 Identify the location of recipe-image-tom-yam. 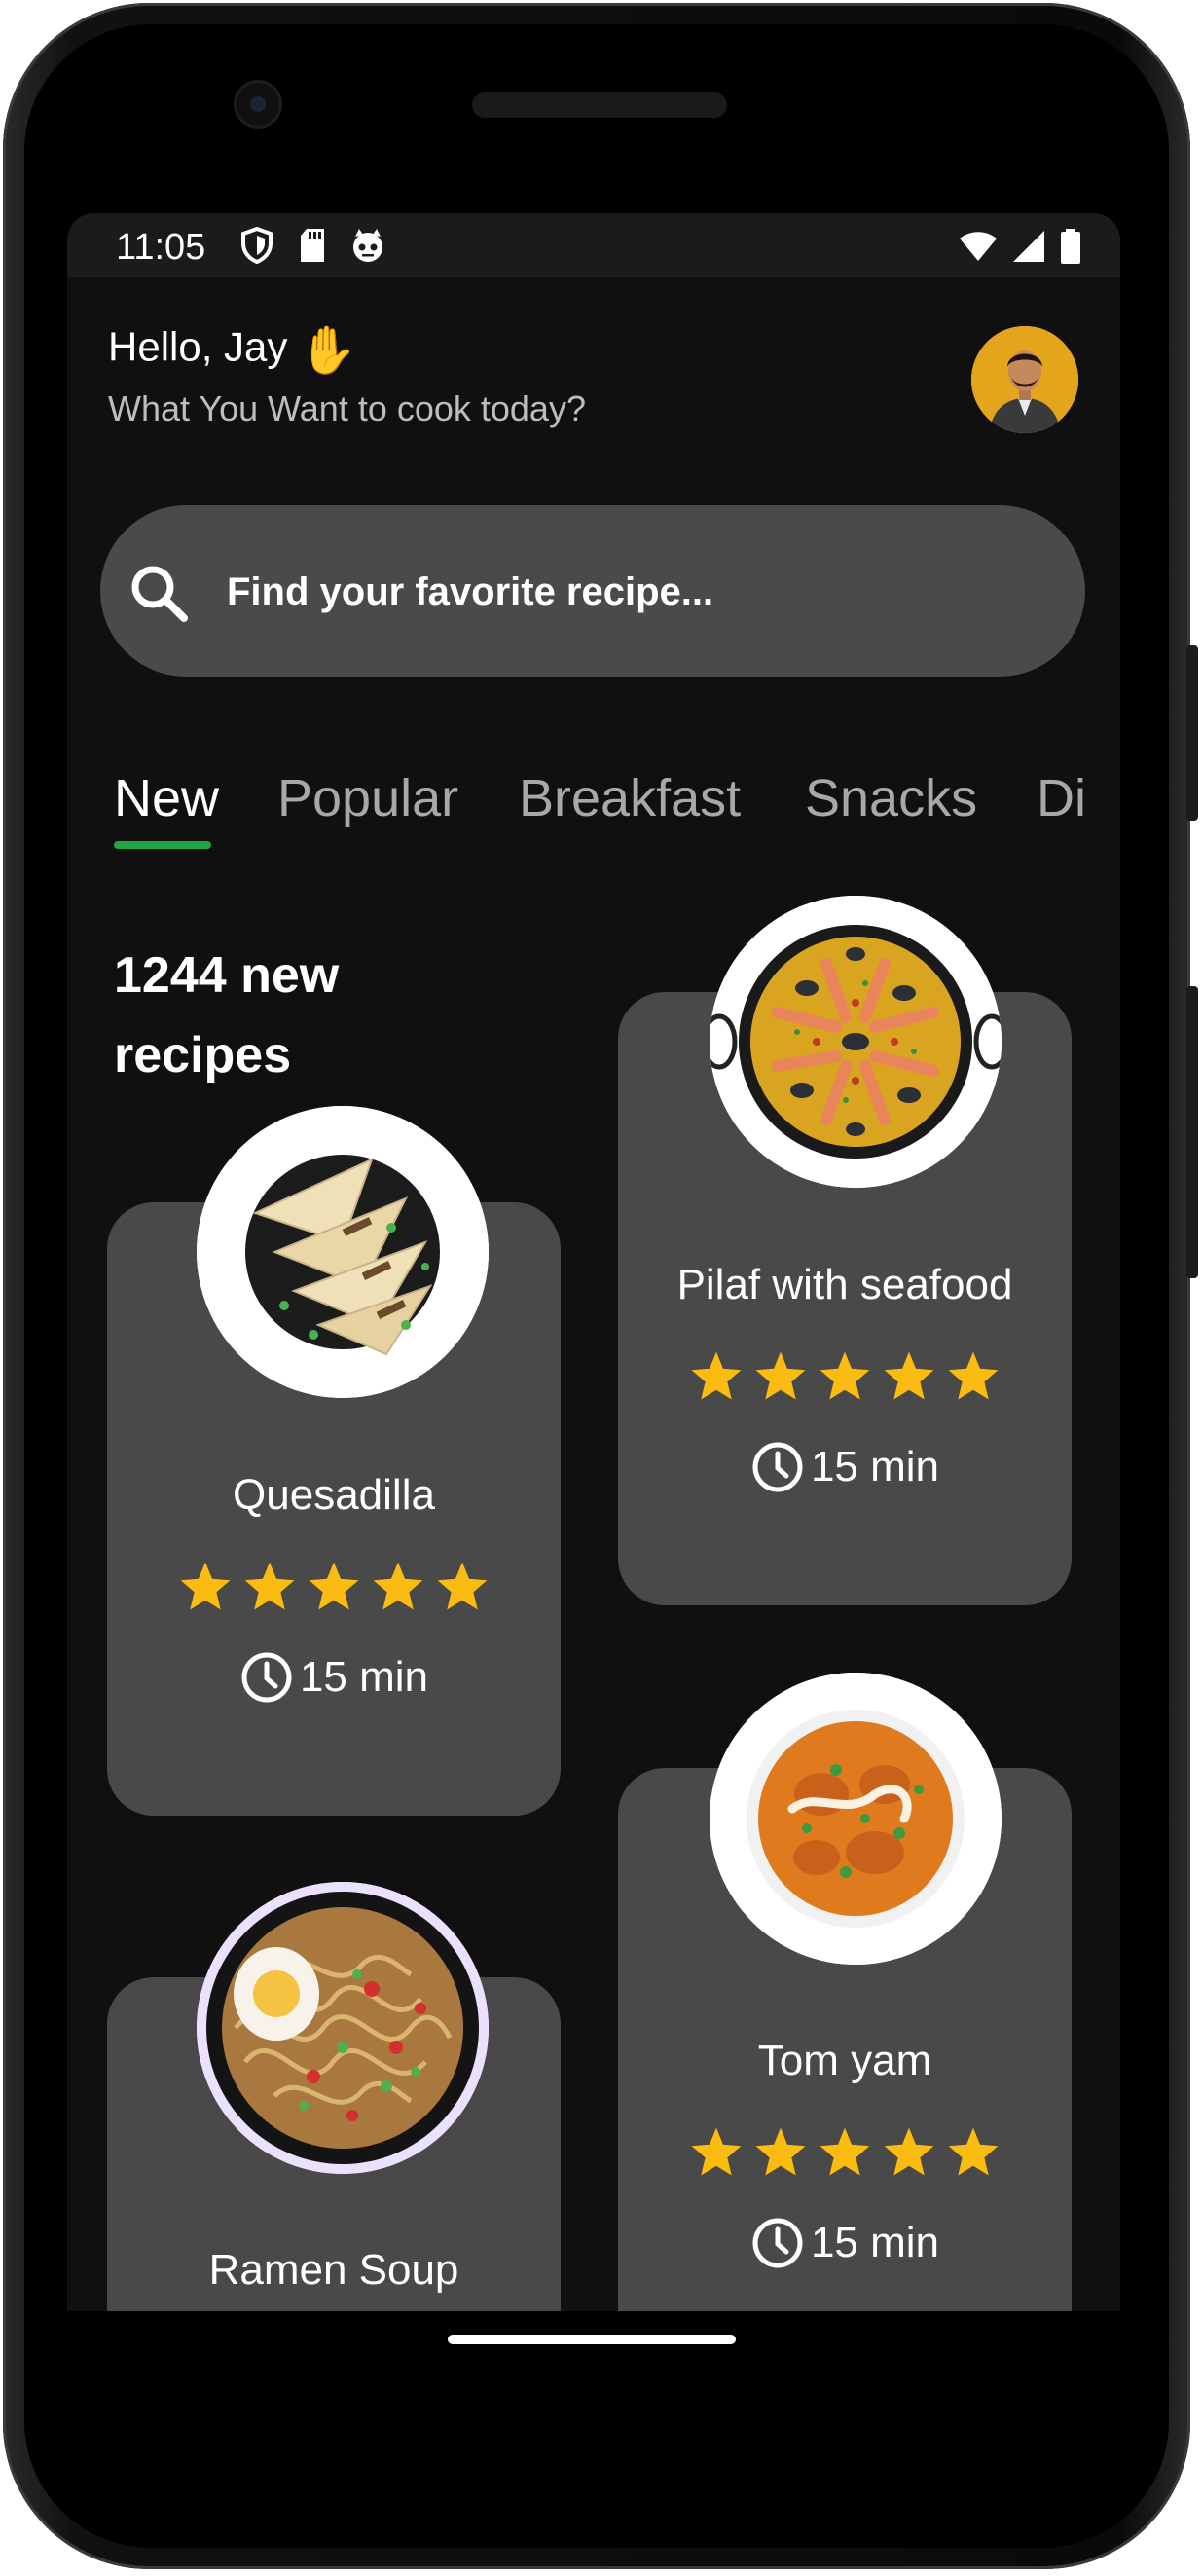
(856, 1819).